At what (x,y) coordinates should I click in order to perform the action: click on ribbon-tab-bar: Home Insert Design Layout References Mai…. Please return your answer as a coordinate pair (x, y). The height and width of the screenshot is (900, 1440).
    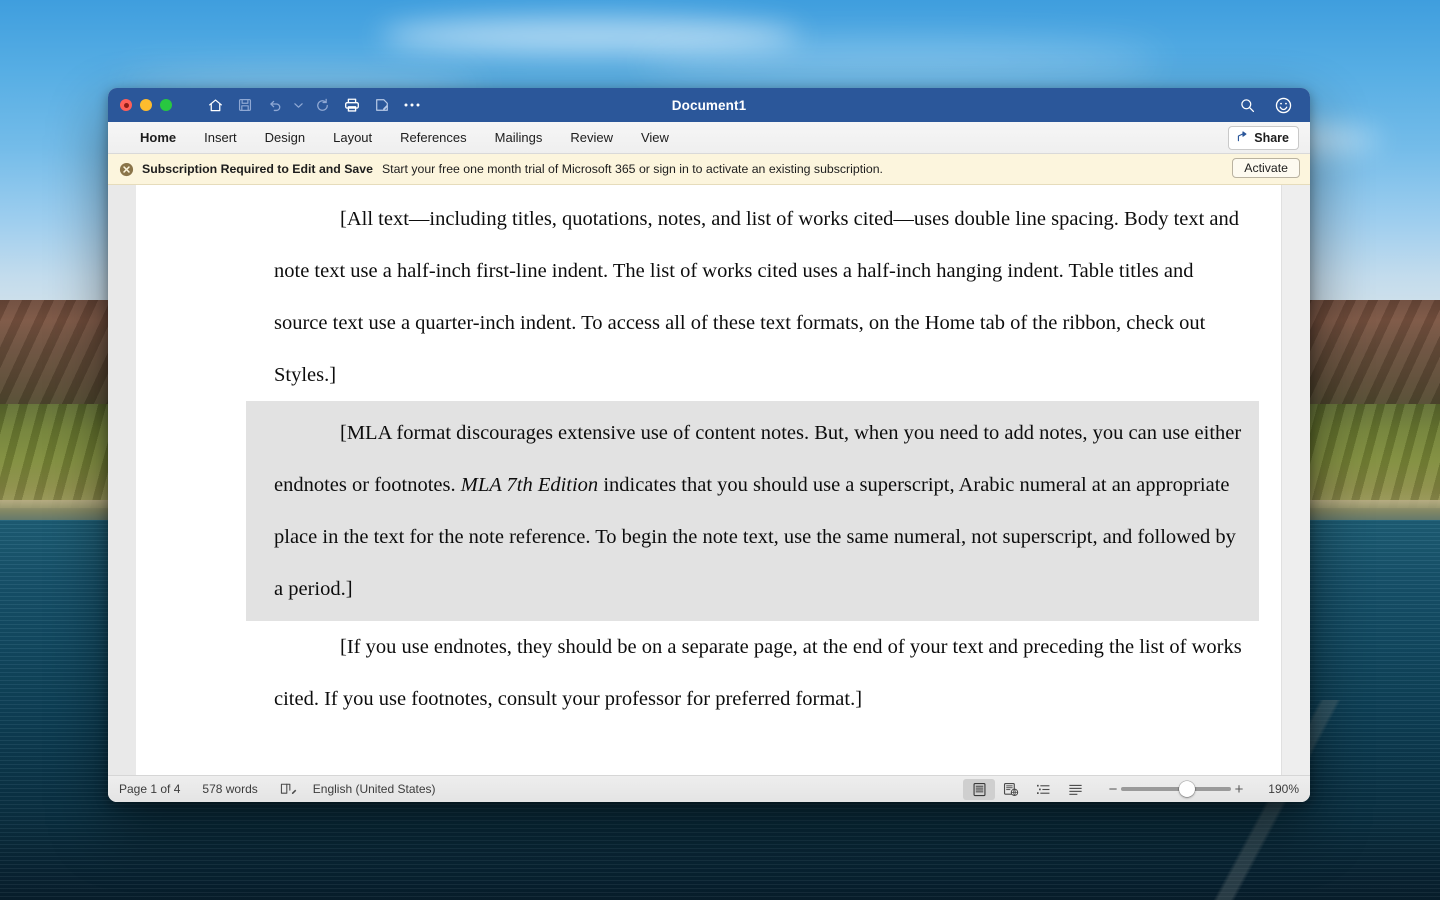
    Looking at the image, I should click on (709, 138).